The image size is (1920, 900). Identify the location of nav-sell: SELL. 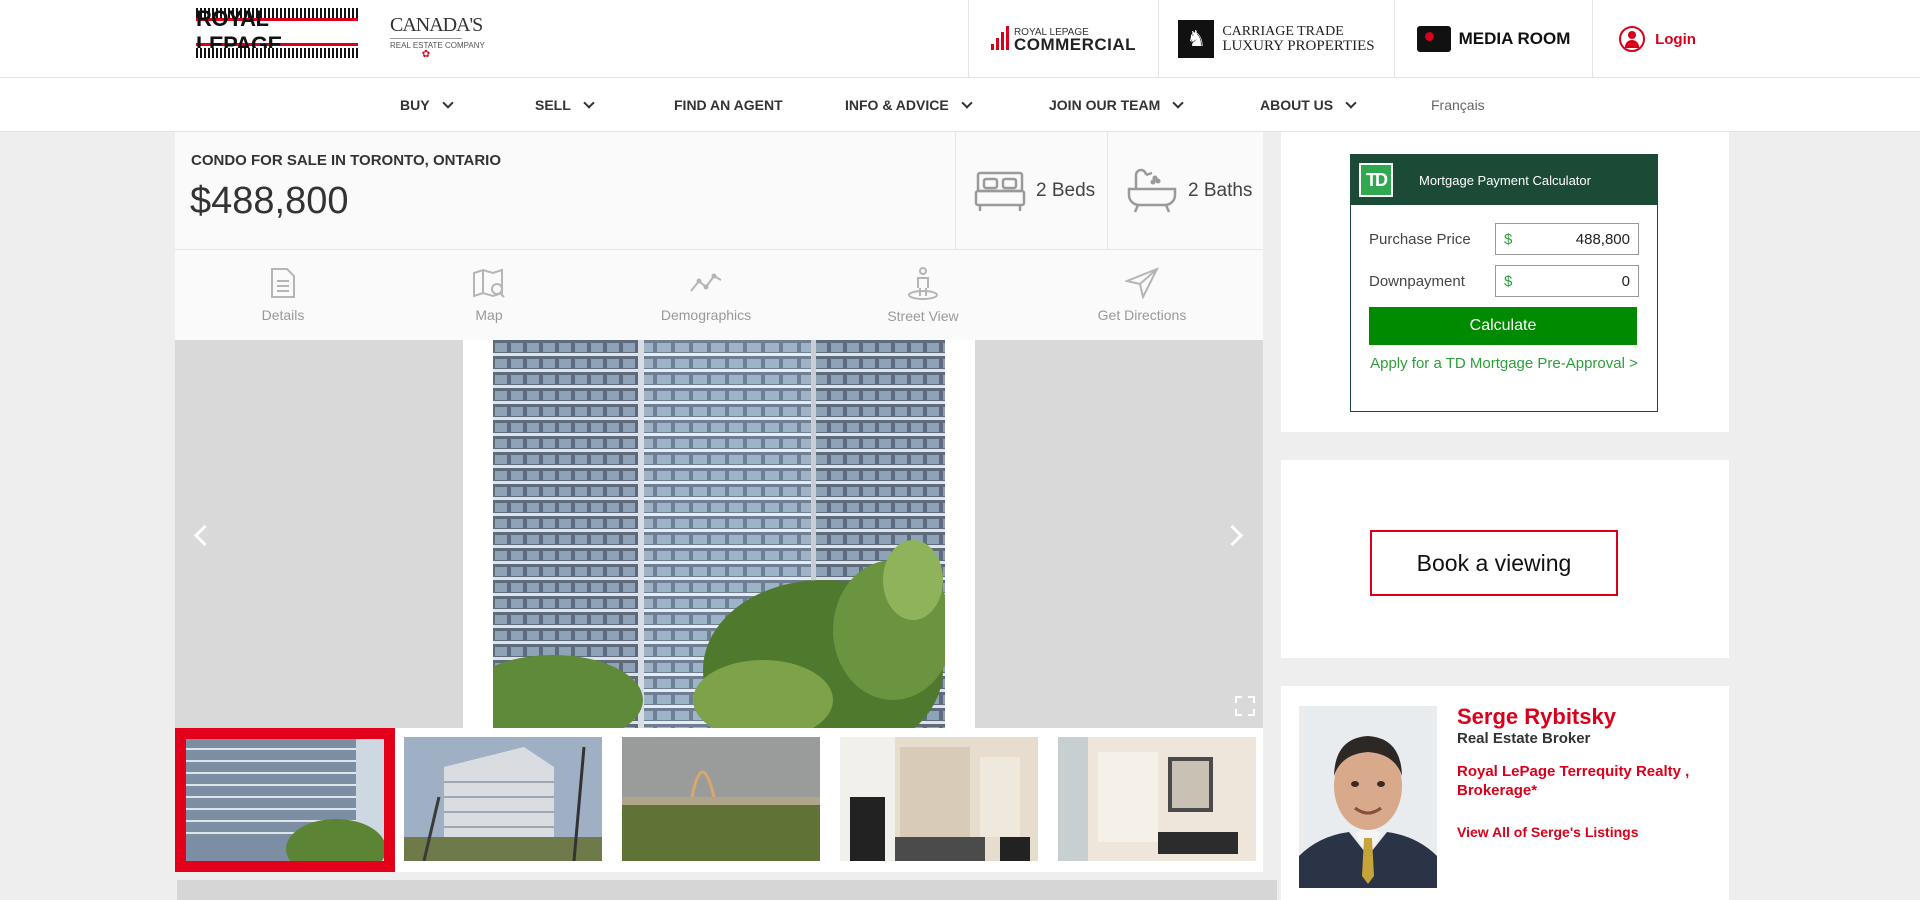
(565, 105).